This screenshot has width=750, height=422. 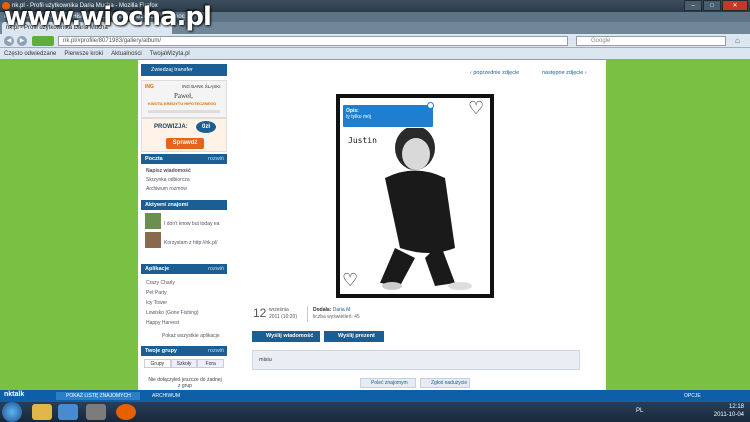 What do you see at coordinates (157, 269) in the screenshot?
I see `apps-title: Aplikacje` at bounding box center [157, 269].